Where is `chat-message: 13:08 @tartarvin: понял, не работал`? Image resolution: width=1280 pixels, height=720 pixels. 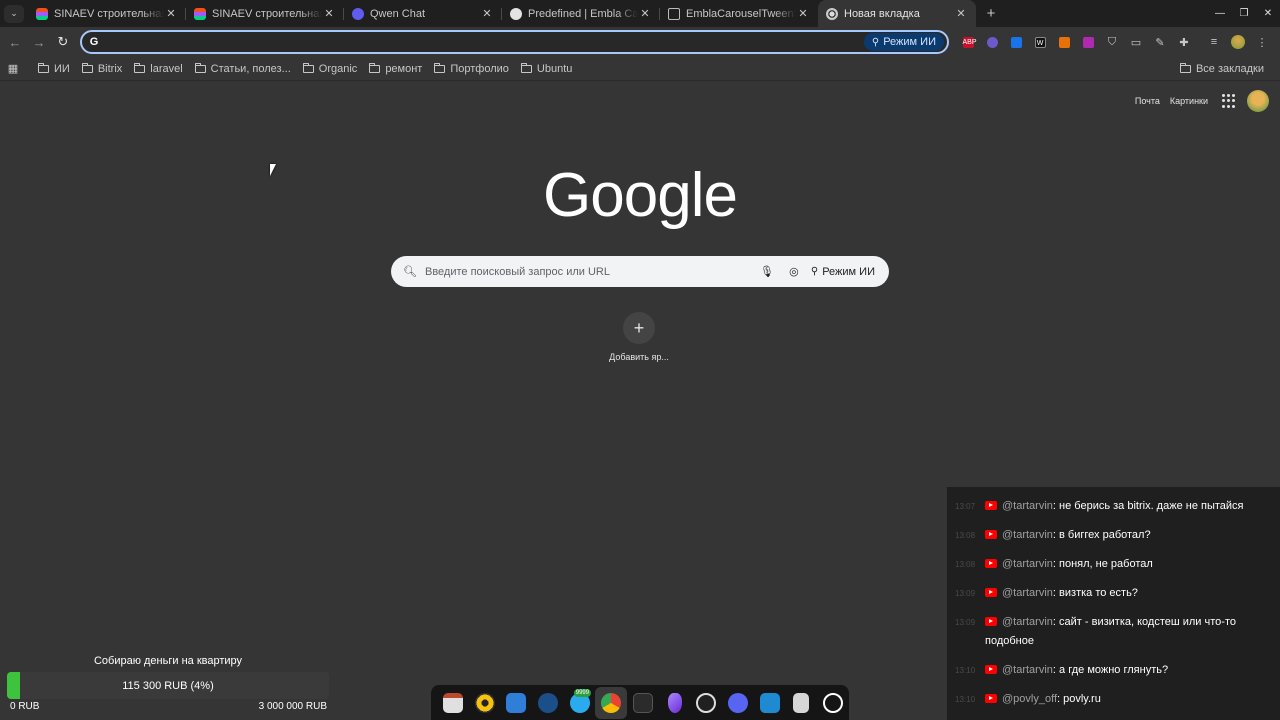 chat-message: 13:08 @tartarvin: понял, не работал is located at coordinates (1113, 564).